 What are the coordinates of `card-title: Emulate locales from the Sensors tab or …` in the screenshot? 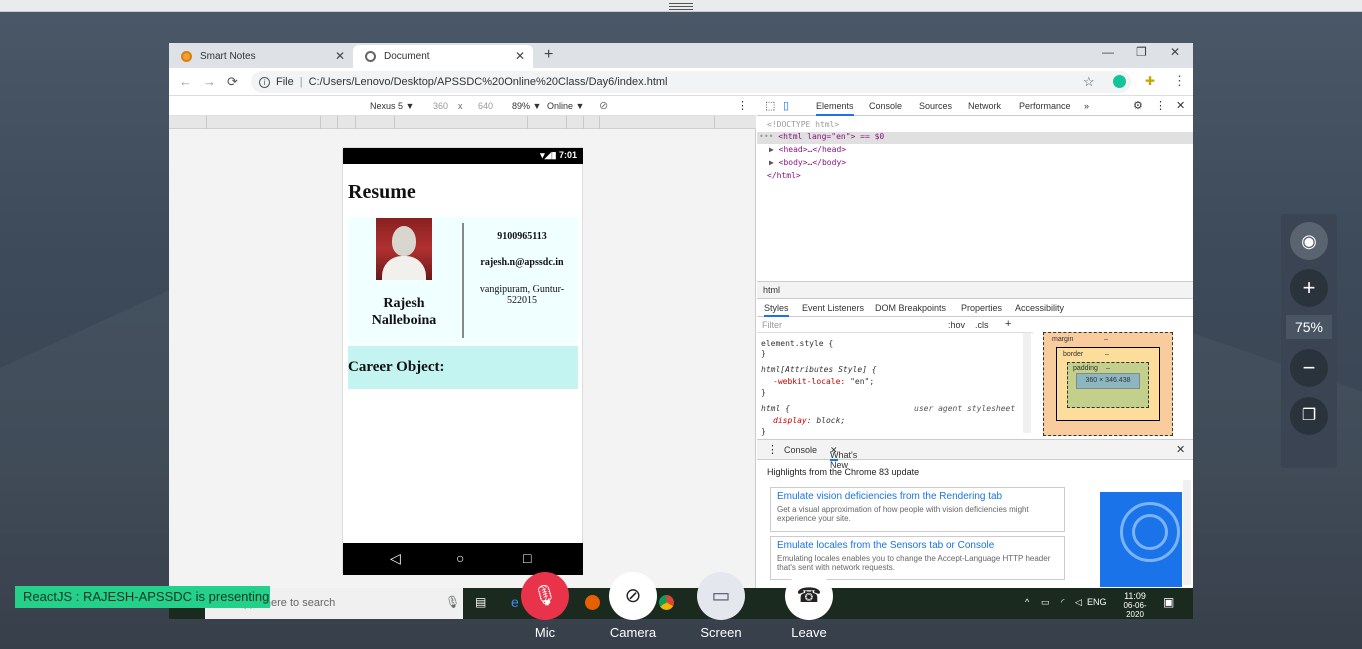 It's located at (917, 545).